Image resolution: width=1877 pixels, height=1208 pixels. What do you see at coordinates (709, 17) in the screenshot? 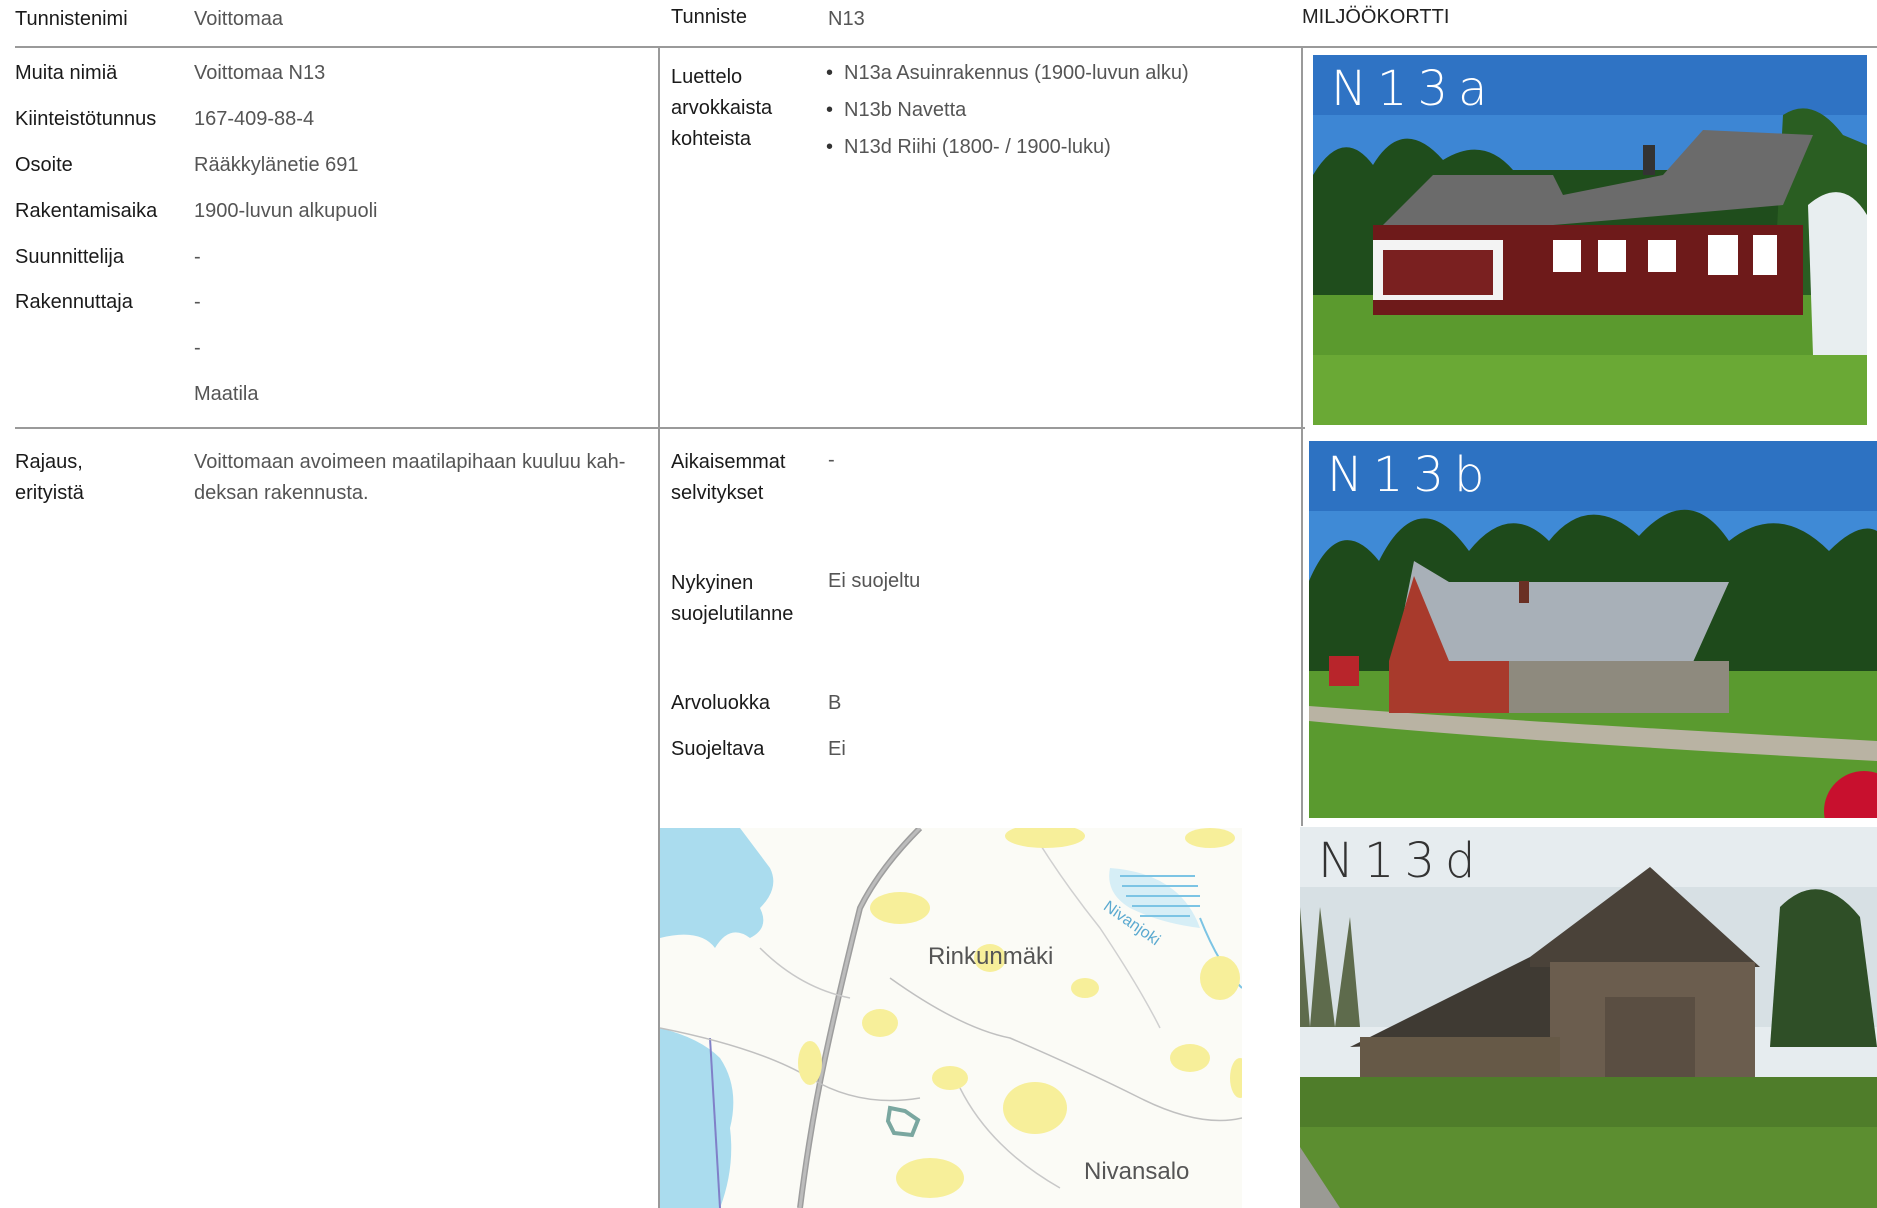
I see `id-label: Tunniste` at bounding box center [709, 17].